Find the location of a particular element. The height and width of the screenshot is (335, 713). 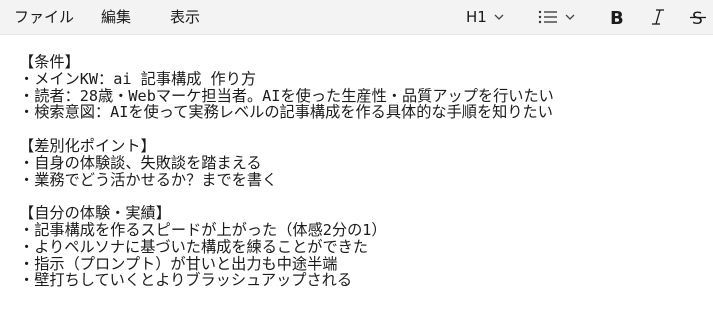

strikethrough-icon: S is located at coordinates (698, 18).